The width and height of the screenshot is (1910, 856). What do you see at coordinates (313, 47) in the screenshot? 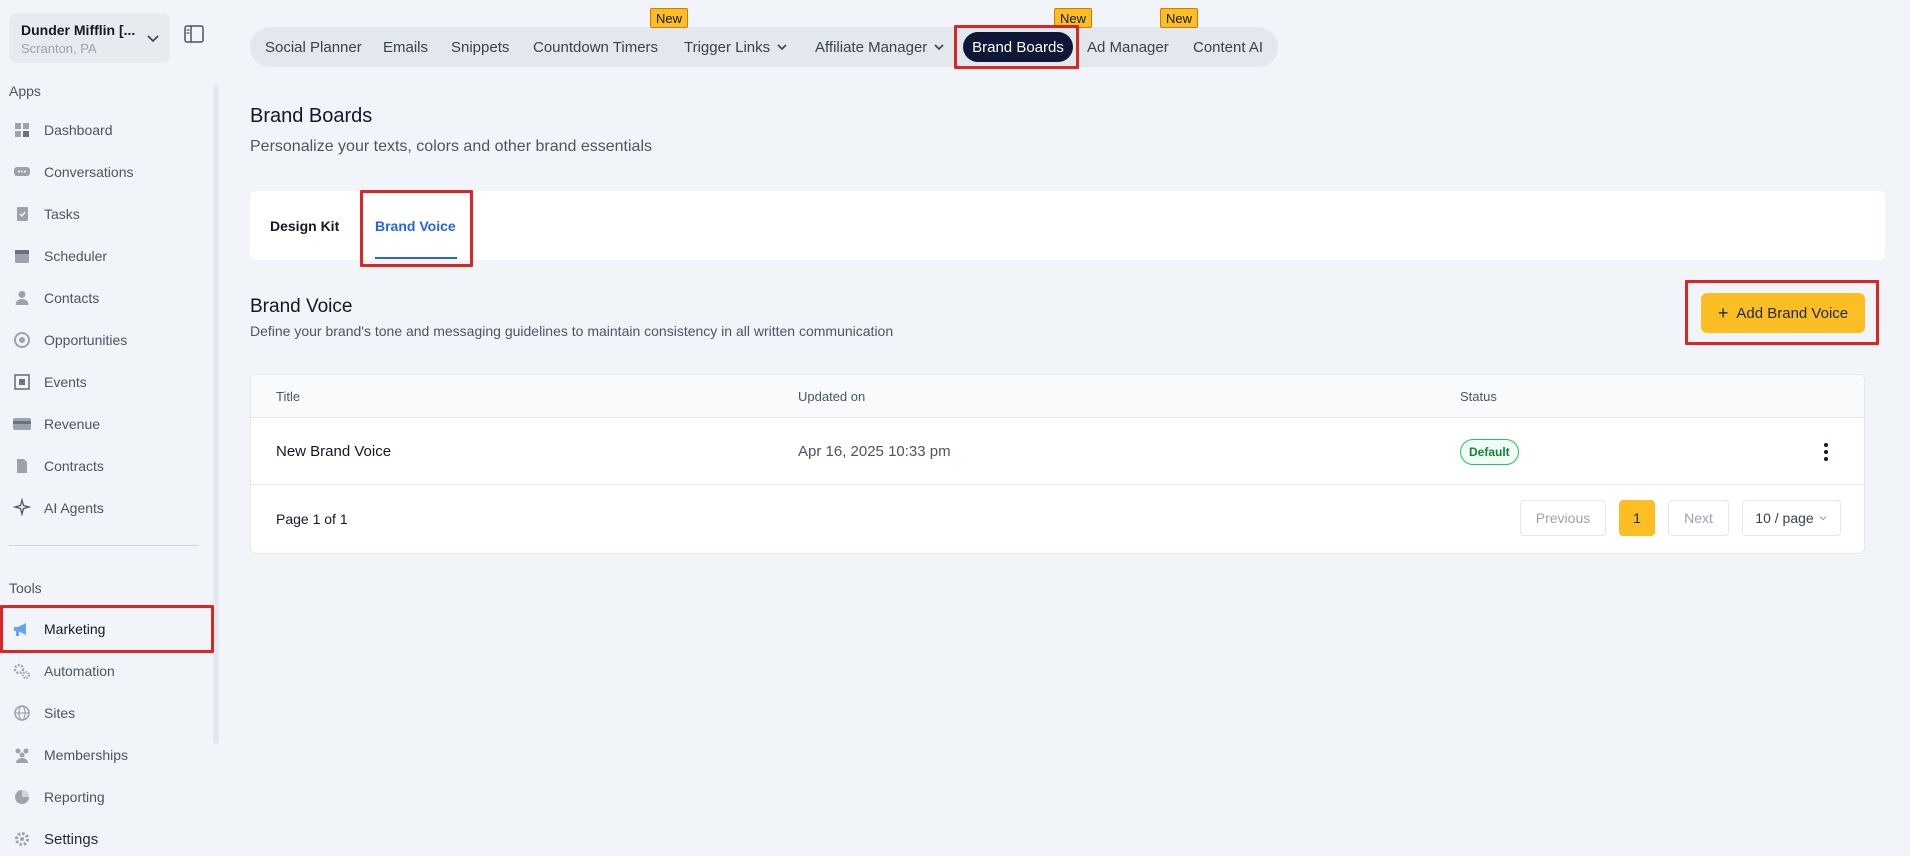
I see `tab-social-planner: Social Planner` at bounding box center [313, 47].